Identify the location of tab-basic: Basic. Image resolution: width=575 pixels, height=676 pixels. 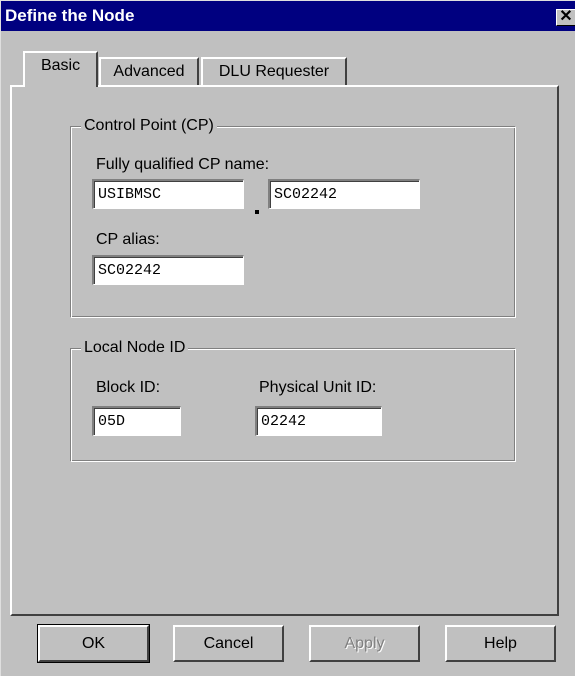
(60, 69).